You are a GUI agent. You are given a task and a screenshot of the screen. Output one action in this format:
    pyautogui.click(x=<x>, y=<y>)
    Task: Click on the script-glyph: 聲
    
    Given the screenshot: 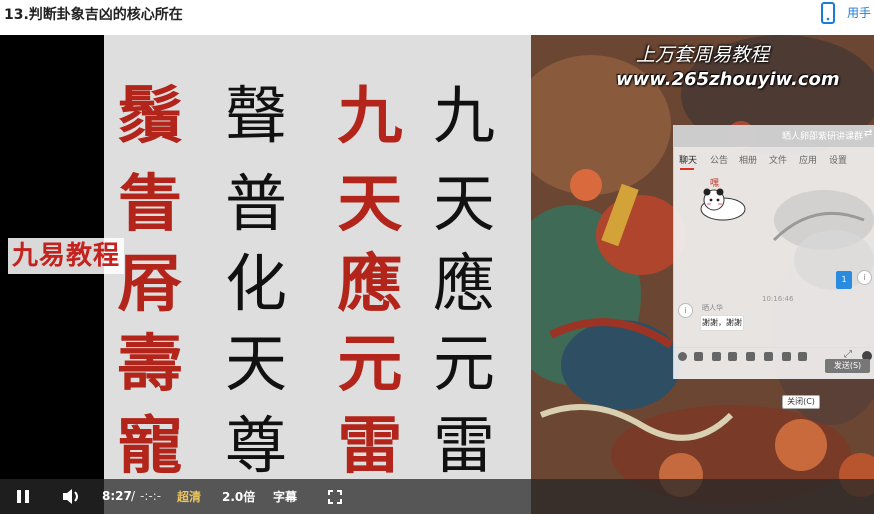 What is the action you would take?
    pyautogui.click(x=255, y=115)
    